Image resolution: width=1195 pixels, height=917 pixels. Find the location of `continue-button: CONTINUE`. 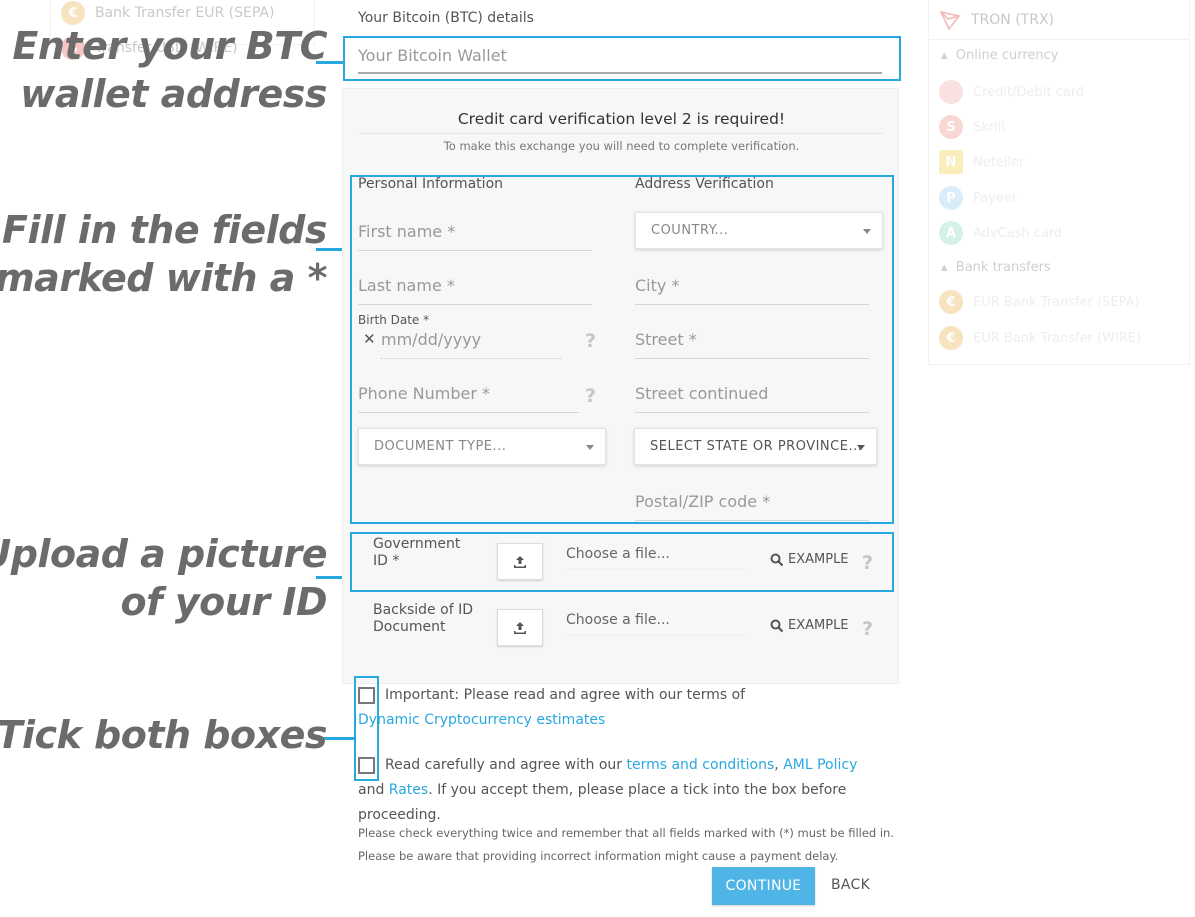

continue-button: CONTINUE is located at coordinates (763, 886).